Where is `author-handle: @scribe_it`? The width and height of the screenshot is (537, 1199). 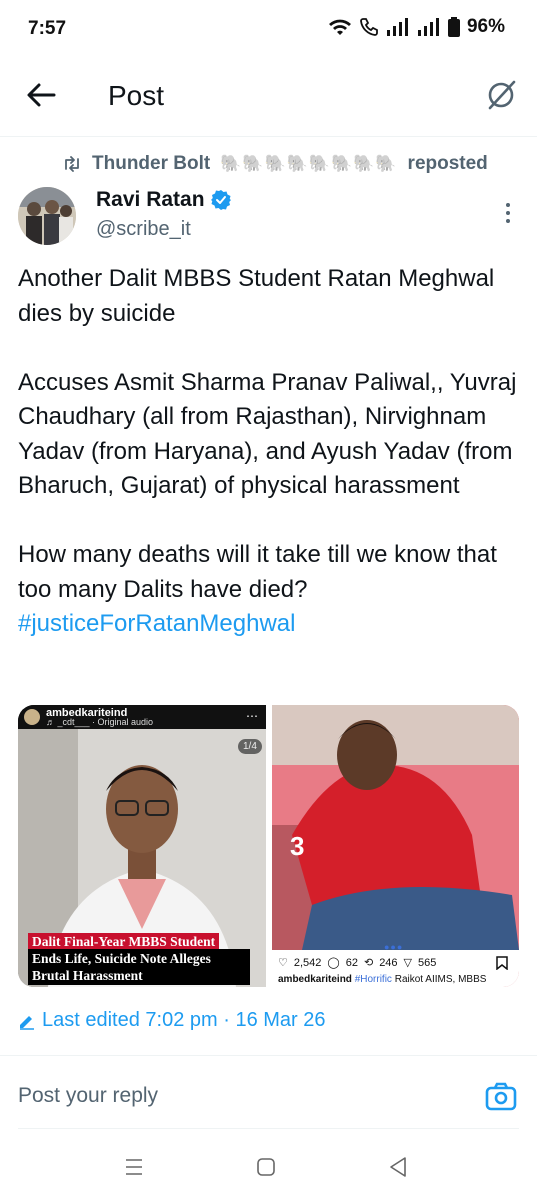
author-handle: @scribe_it is located at coordinates (143, 229).